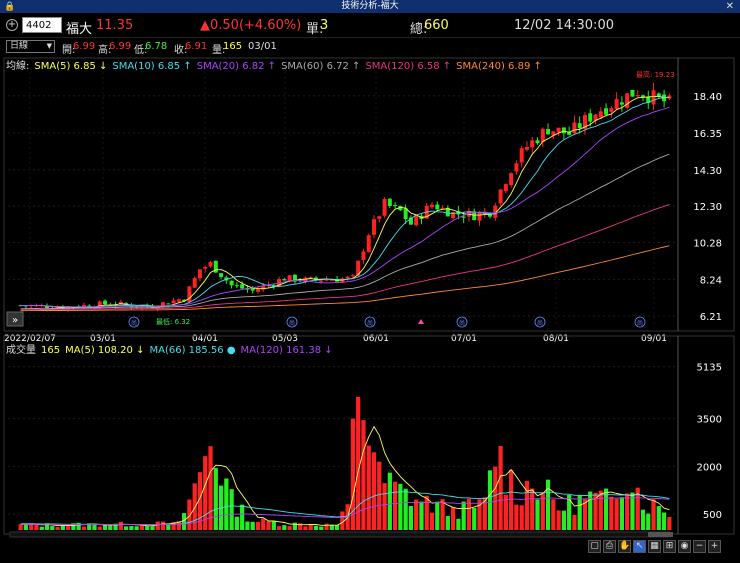  What do you see at coordinates (654, 546) in the screenshot?
I see `table-icon: ▦` at bounding box center [654, 546].